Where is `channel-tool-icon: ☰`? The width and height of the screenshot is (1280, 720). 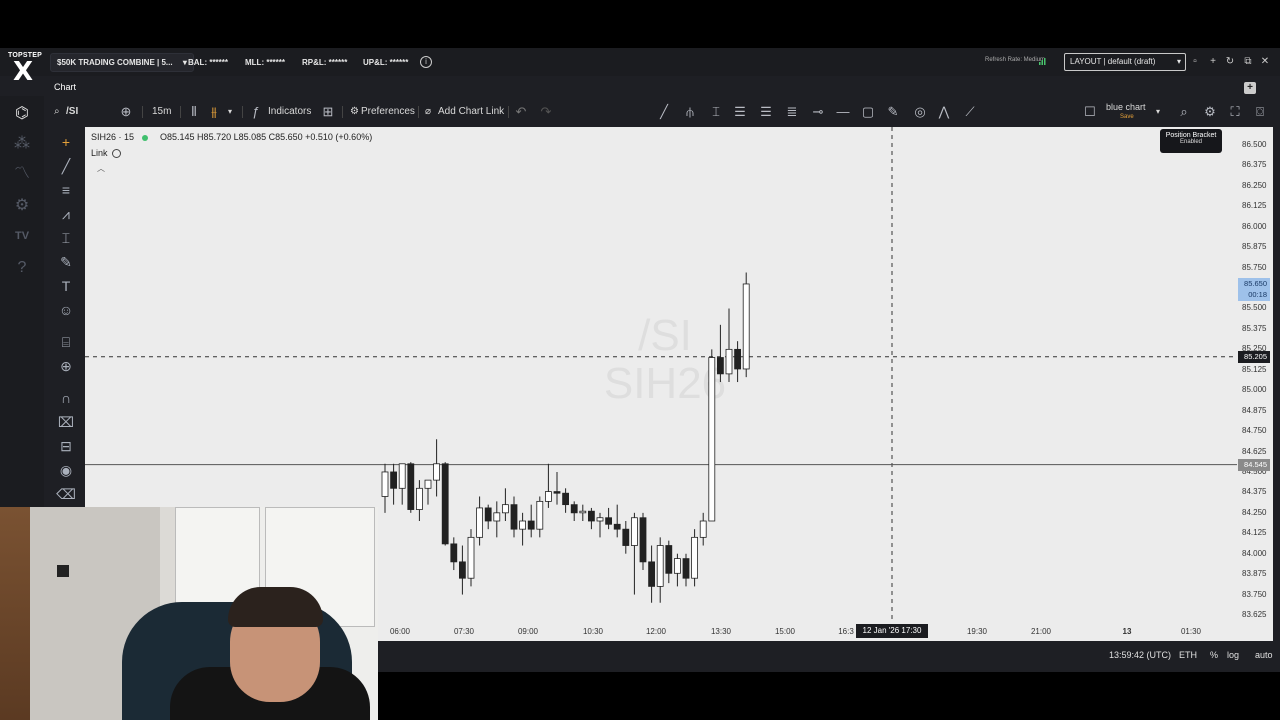 channel-tool-icon: ☰ is located at coordinates (766, 112).